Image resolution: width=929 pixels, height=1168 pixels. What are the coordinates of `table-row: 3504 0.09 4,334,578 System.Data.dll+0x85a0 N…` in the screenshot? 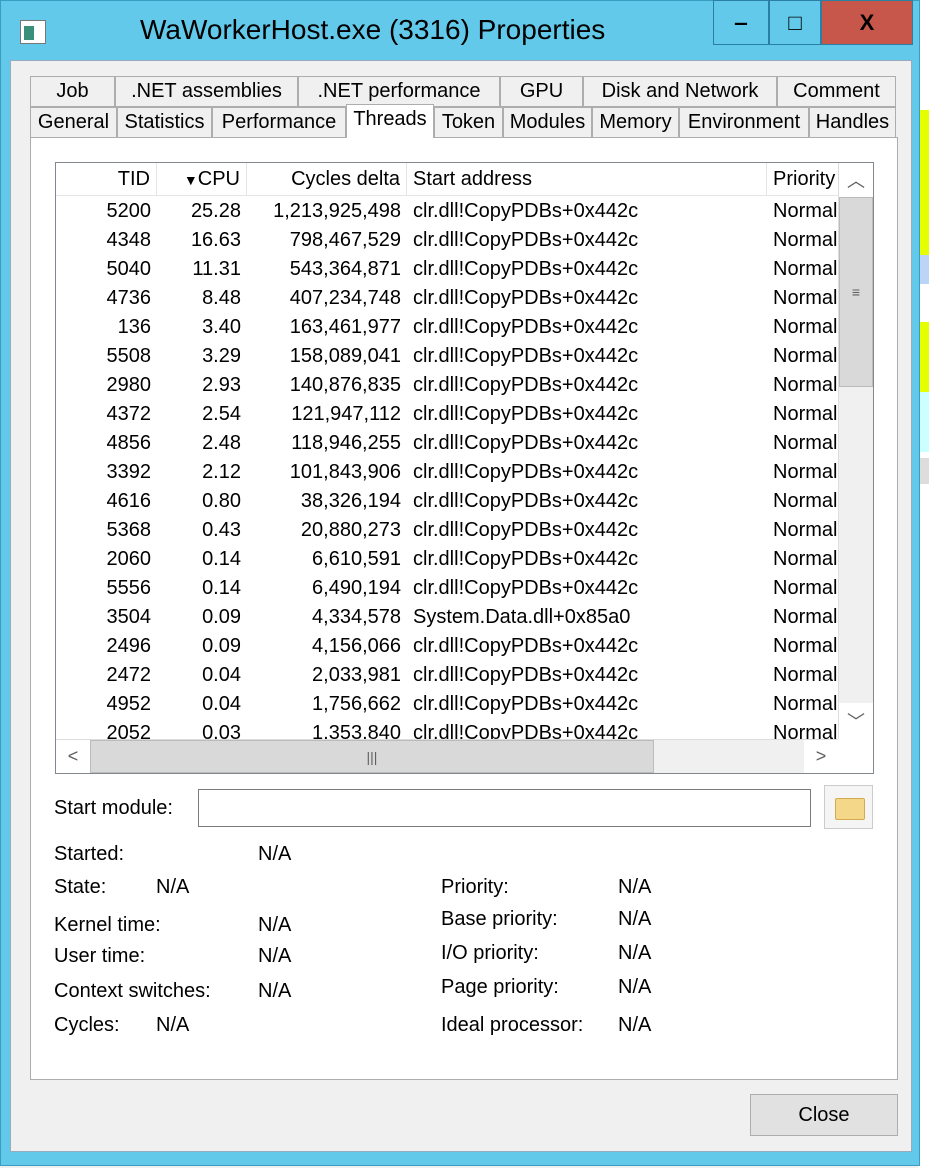 It's located at (447, 617).